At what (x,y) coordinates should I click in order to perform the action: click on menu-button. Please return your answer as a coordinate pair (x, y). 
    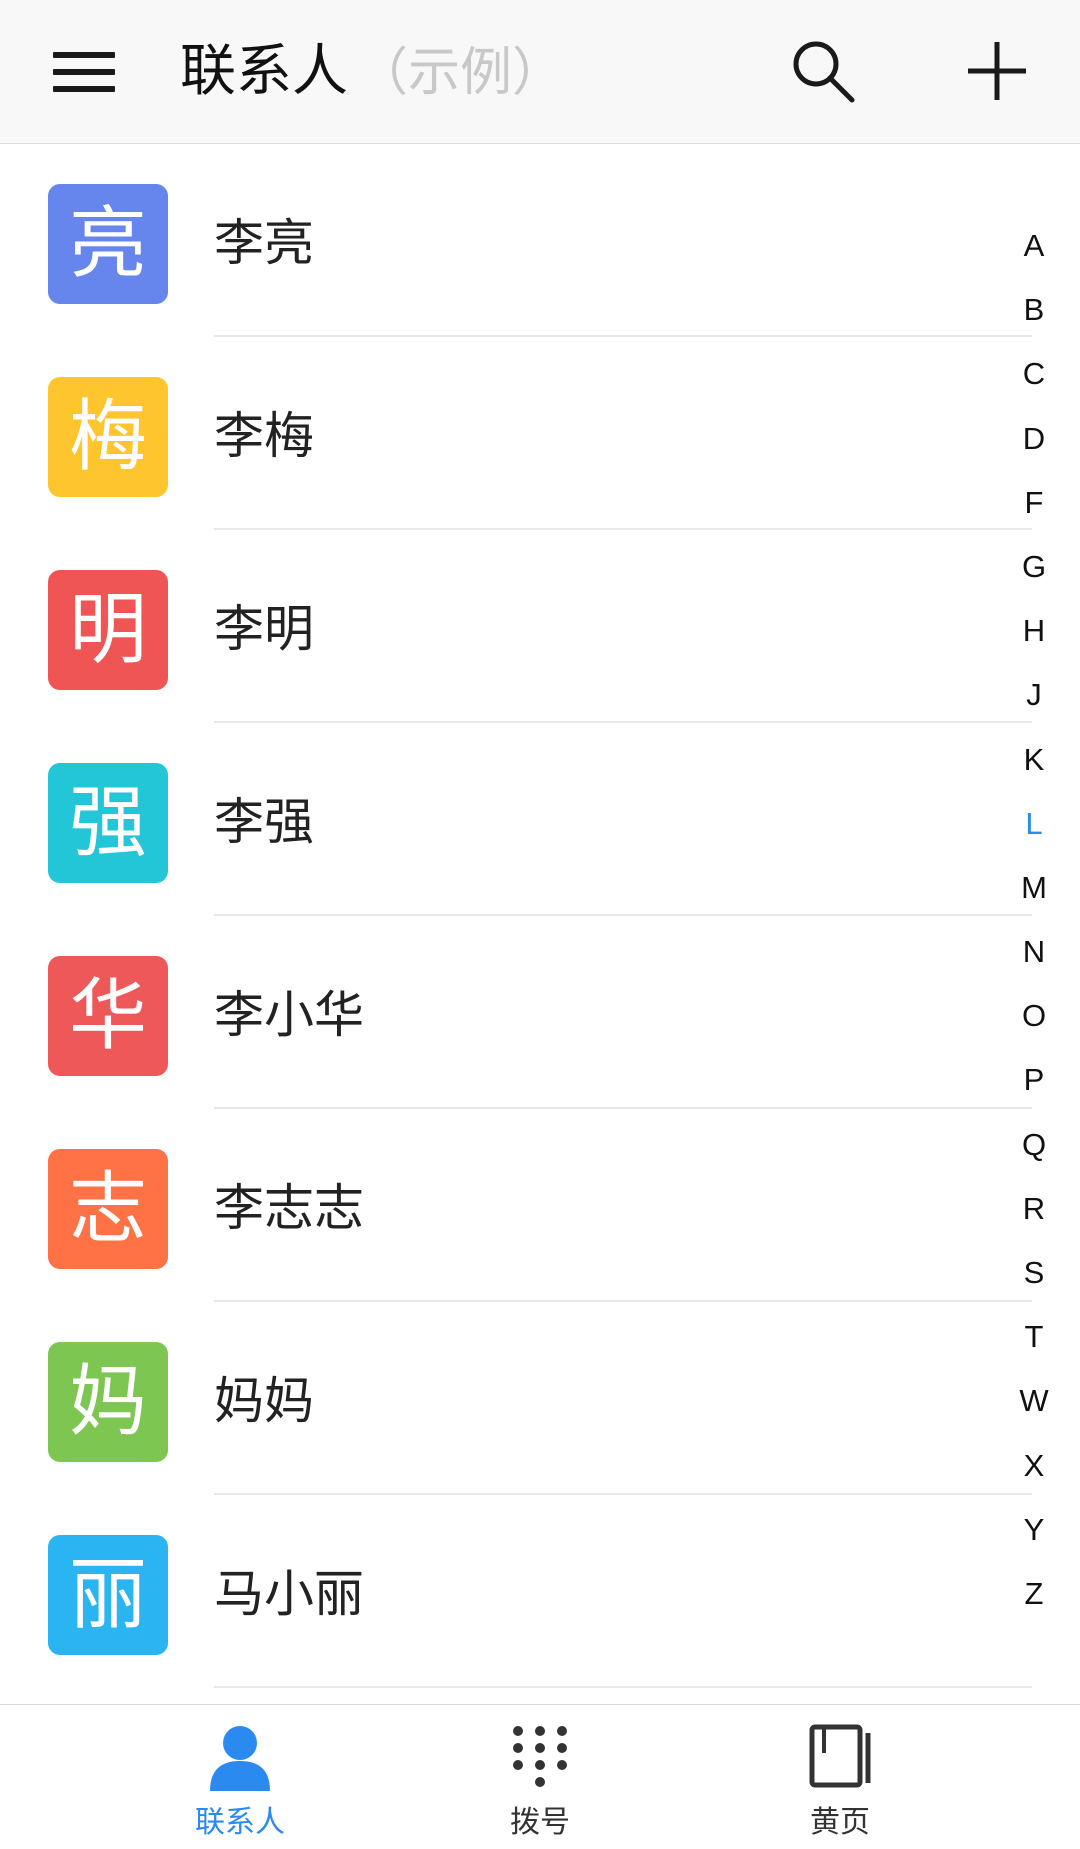
    Looking at the image, I should click on (84, 72).